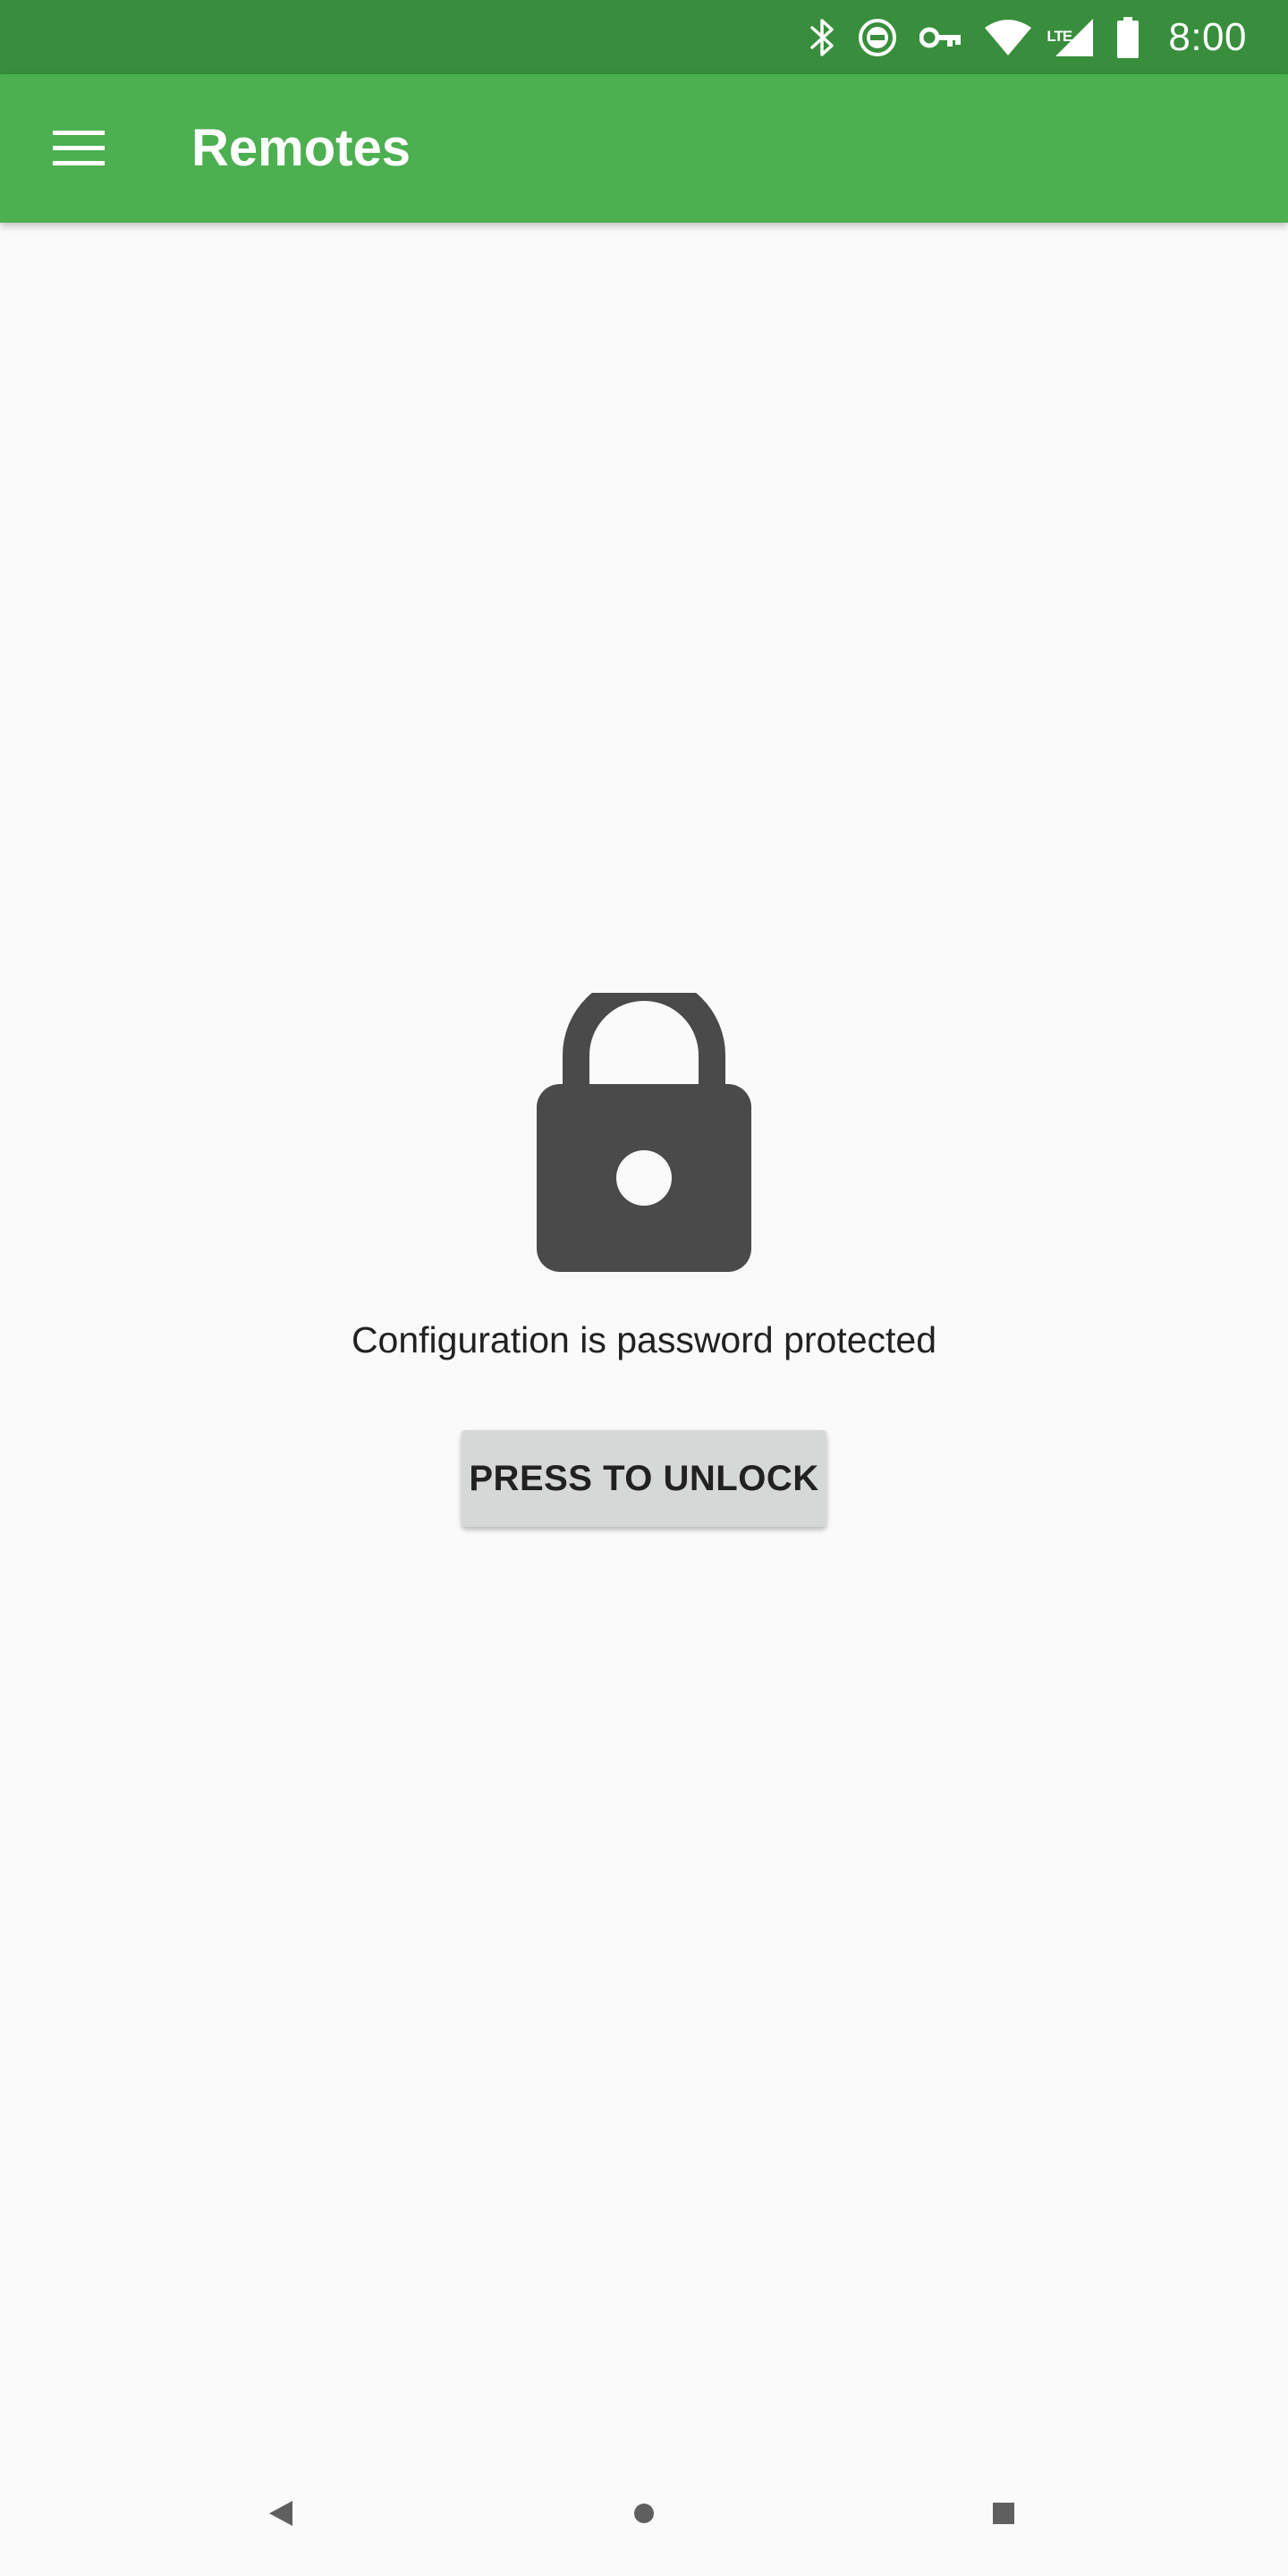 Image resolution: width=1288 pixels, height=2576 pixels. Describe the element at coordinates (1008, 37) in the screenshot. I see `wifi-icon` at that location.